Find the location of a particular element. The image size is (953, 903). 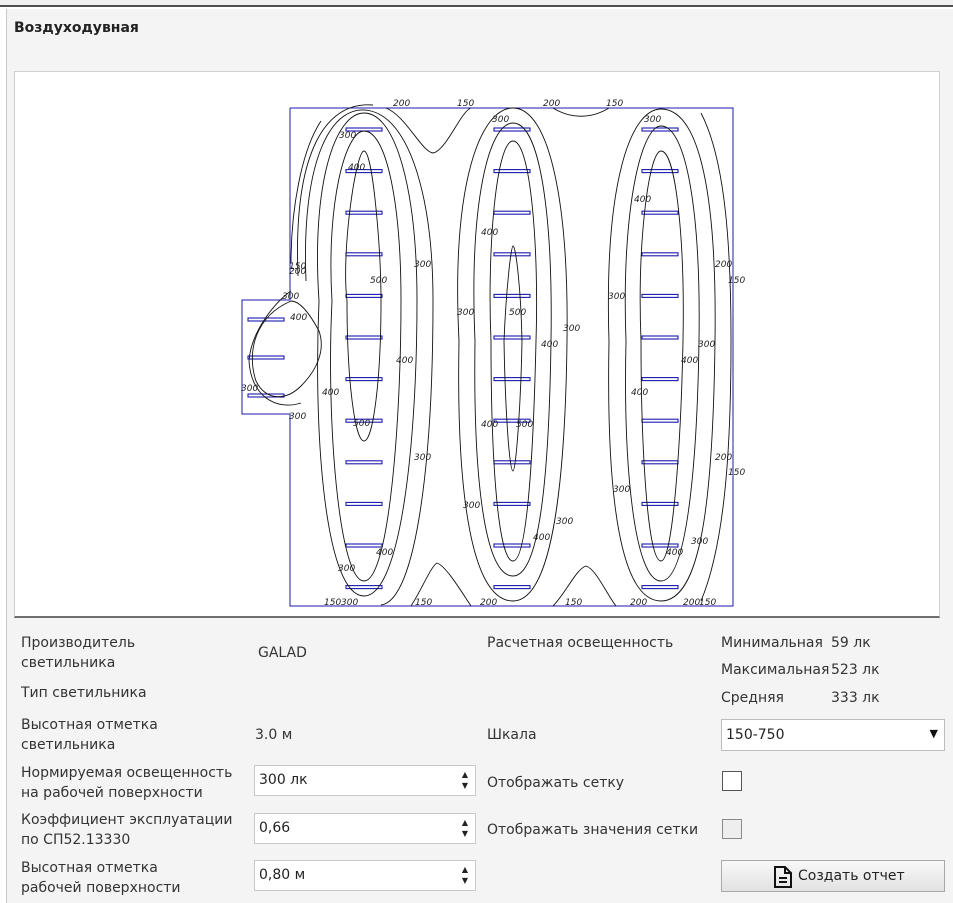

maintenance-factor-value: 0,66 is located at coordinates (275, 828).